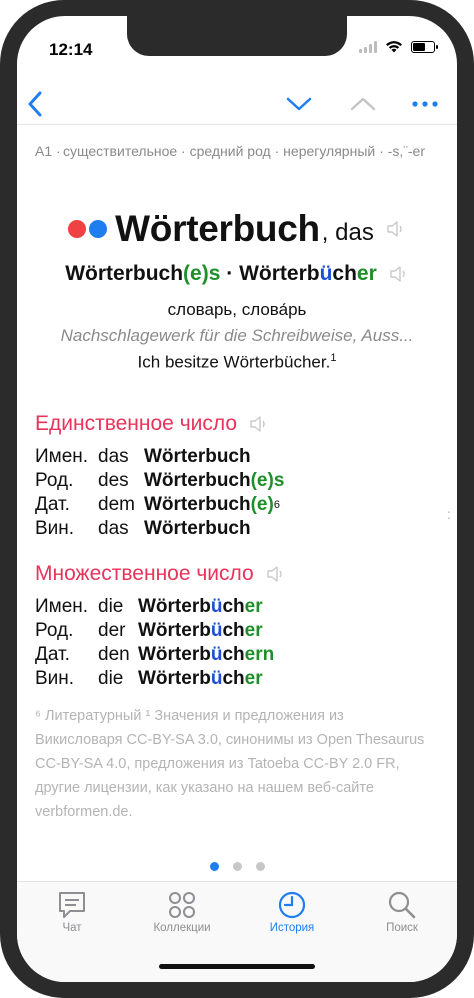 The image size is (474, 998). I want to click on search-icon, so click(402, 905).